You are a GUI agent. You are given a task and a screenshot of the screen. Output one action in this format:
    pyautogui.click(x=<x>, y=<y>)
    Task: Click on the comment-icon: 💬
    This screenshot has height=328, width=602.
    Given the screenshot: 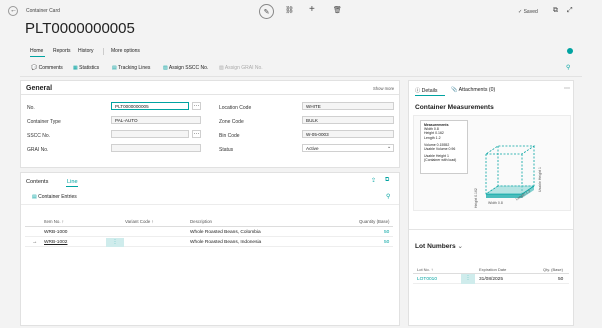 What is the action you would take?
    pyautogui.click(x=34, y=68)
    